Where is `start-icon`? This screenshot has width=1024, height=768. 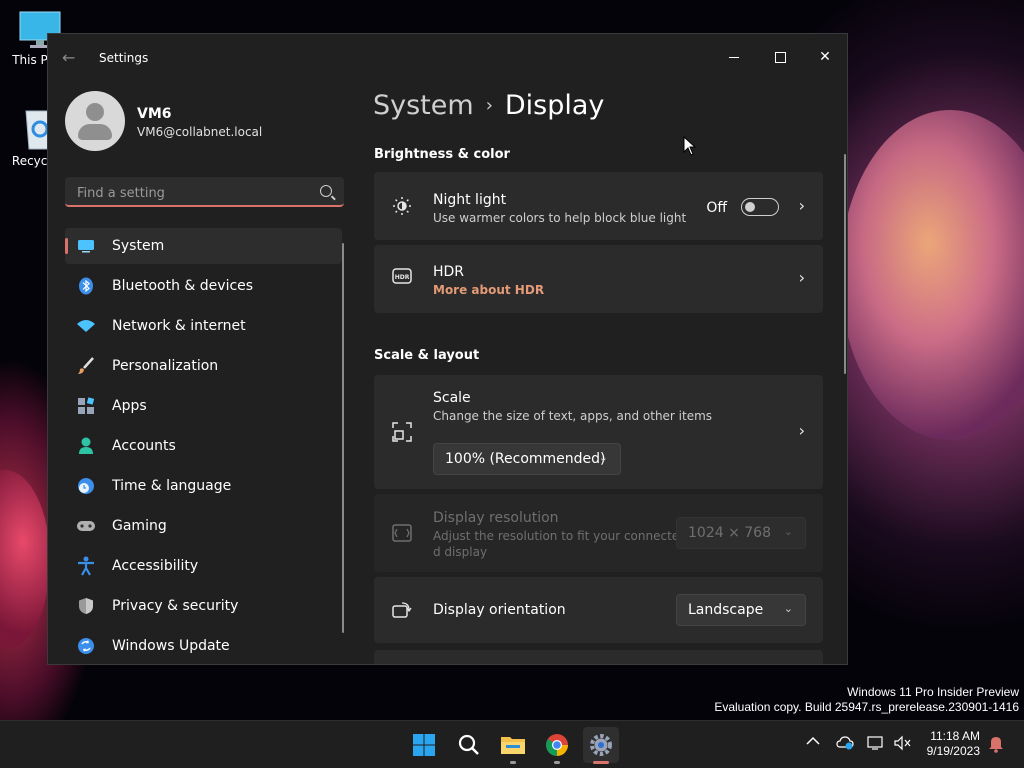
start-icon is located at coordinates (424, 745).